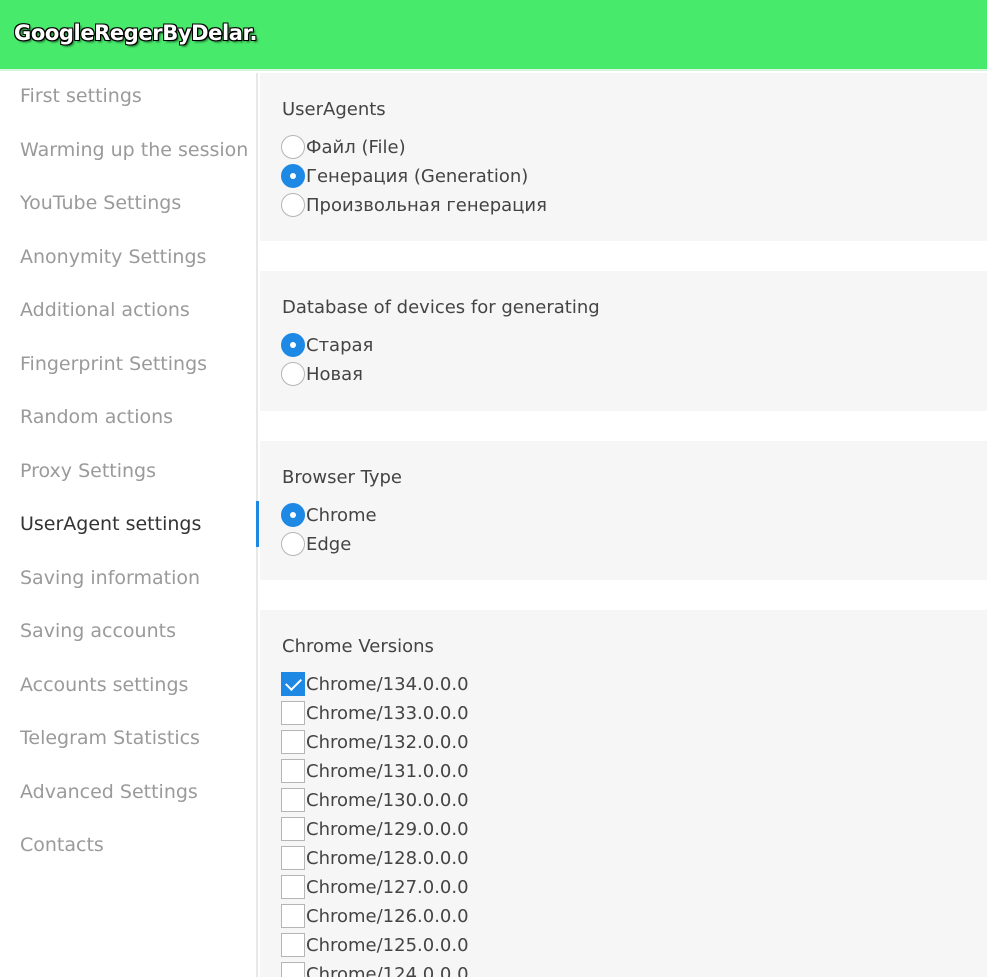 The height and width of the screenshot is (977, 987). What do you see at coordinates (623, 510) in the screenshot?
I see `browser-type-panel: Browser Type Chrome Edge` at bounding box center [623, 510].